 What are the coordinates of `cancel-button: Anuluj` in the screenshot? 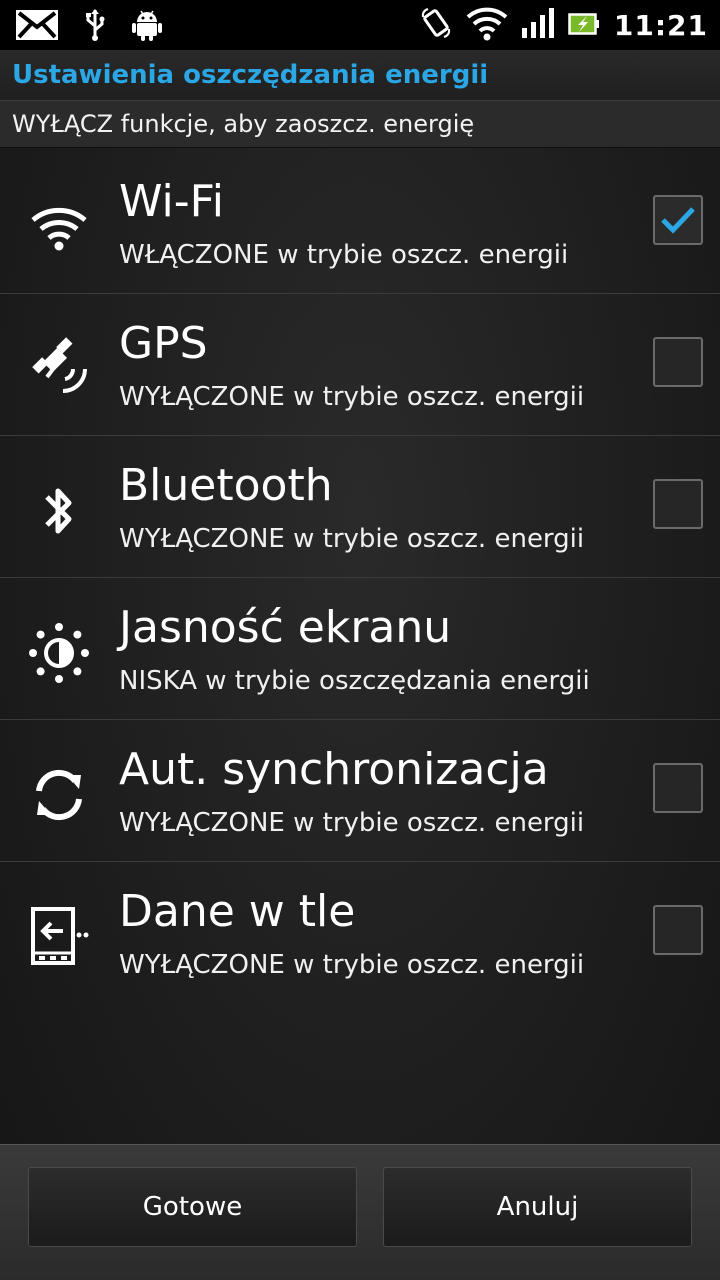 It's located at (537, 1207).